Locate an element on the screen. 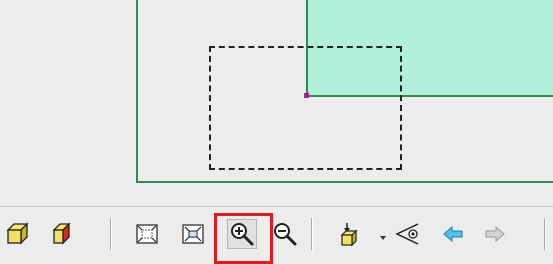 This screenshot has height=264, width=553. eye-view-button is located at coordinates (407, 234).